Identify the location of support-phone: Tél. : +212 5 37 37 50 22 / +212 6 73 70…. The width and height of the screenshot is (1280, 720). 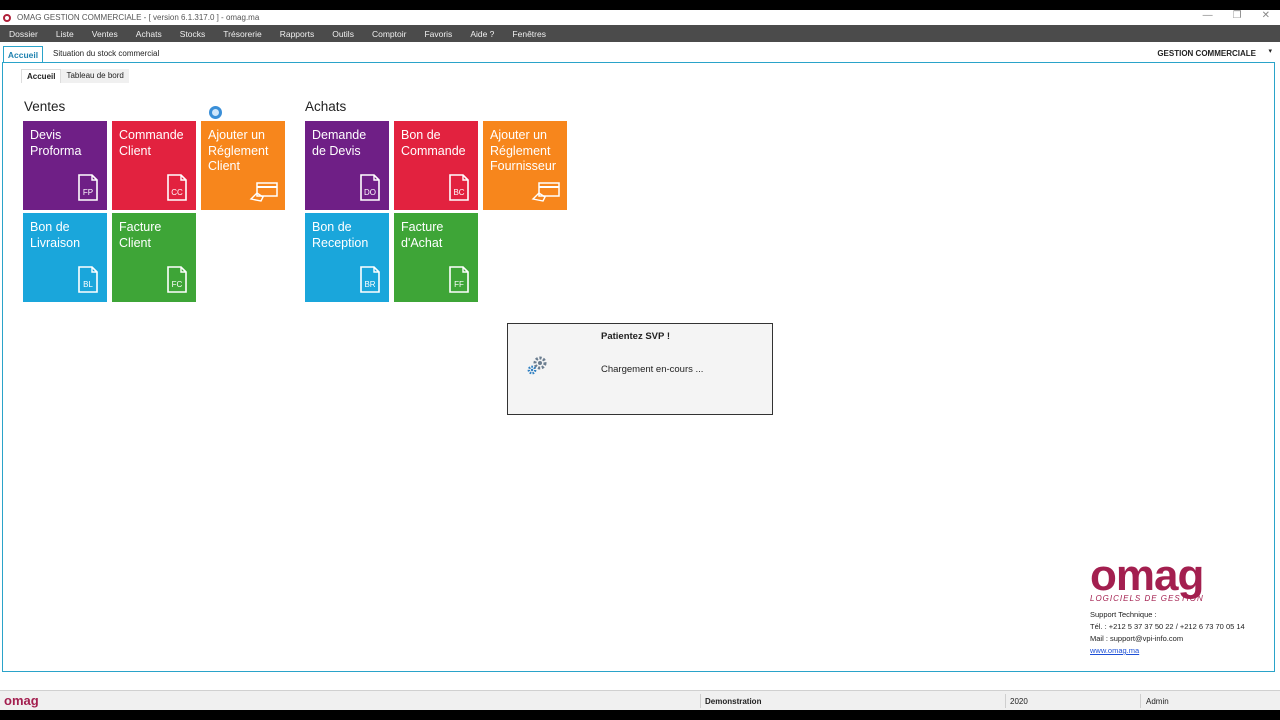
(1167, 626).